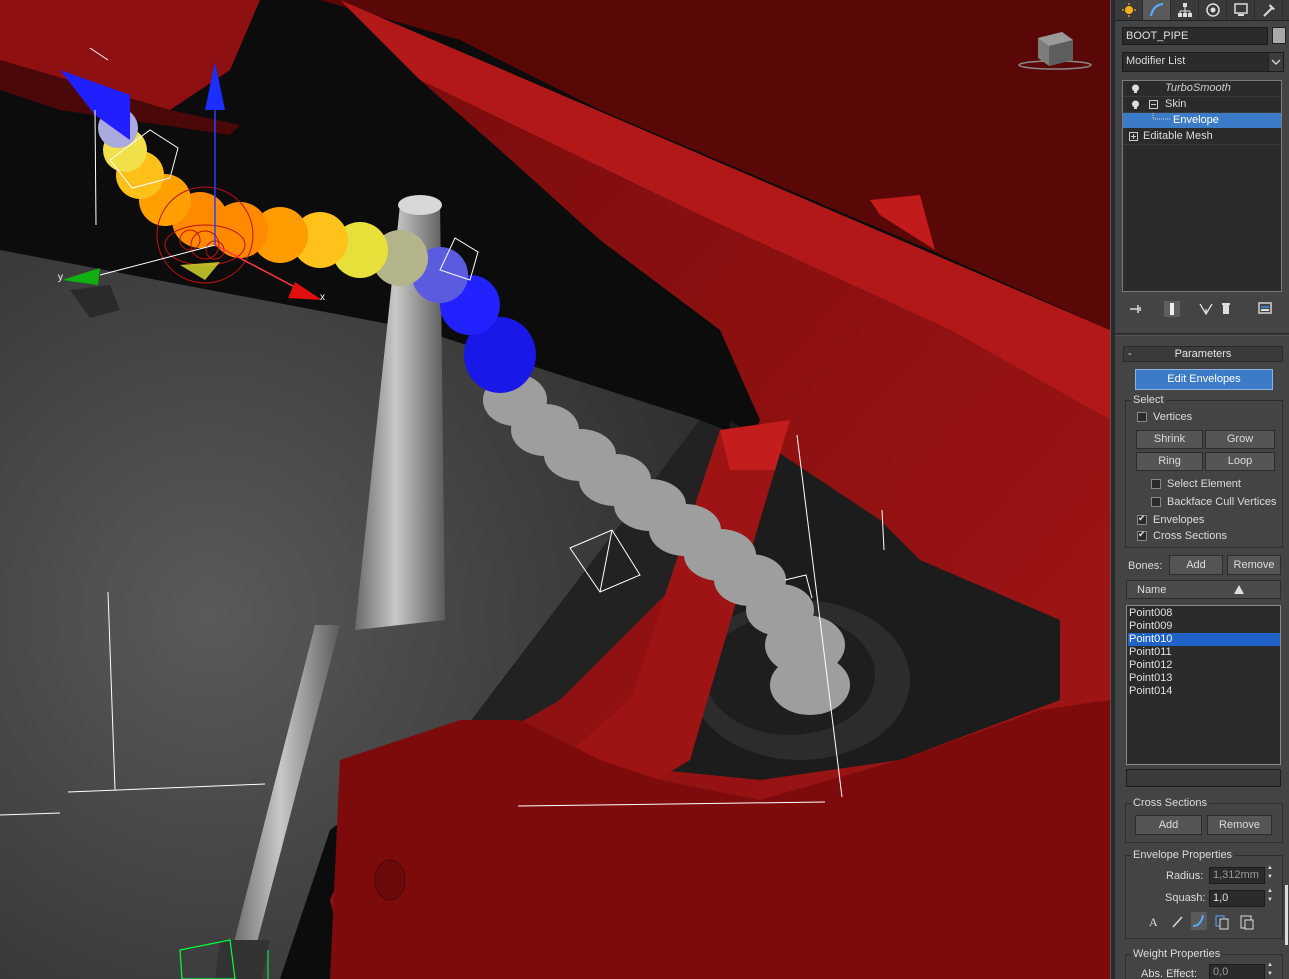  I want to click on create-icon, so click(1128, 10).